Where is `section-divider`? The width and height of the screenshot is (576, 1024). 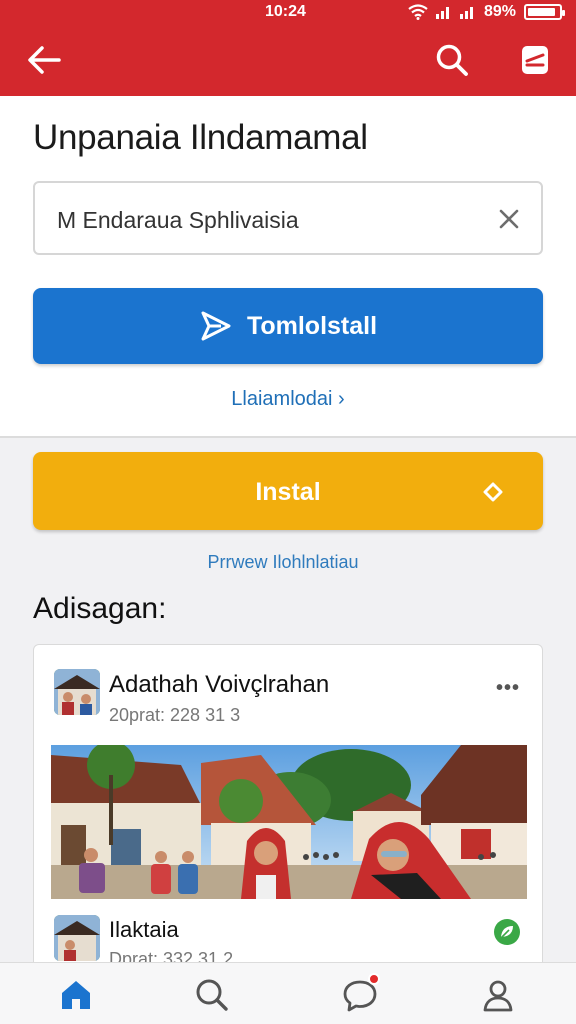 section-divider is located at coordinates (288, 437).